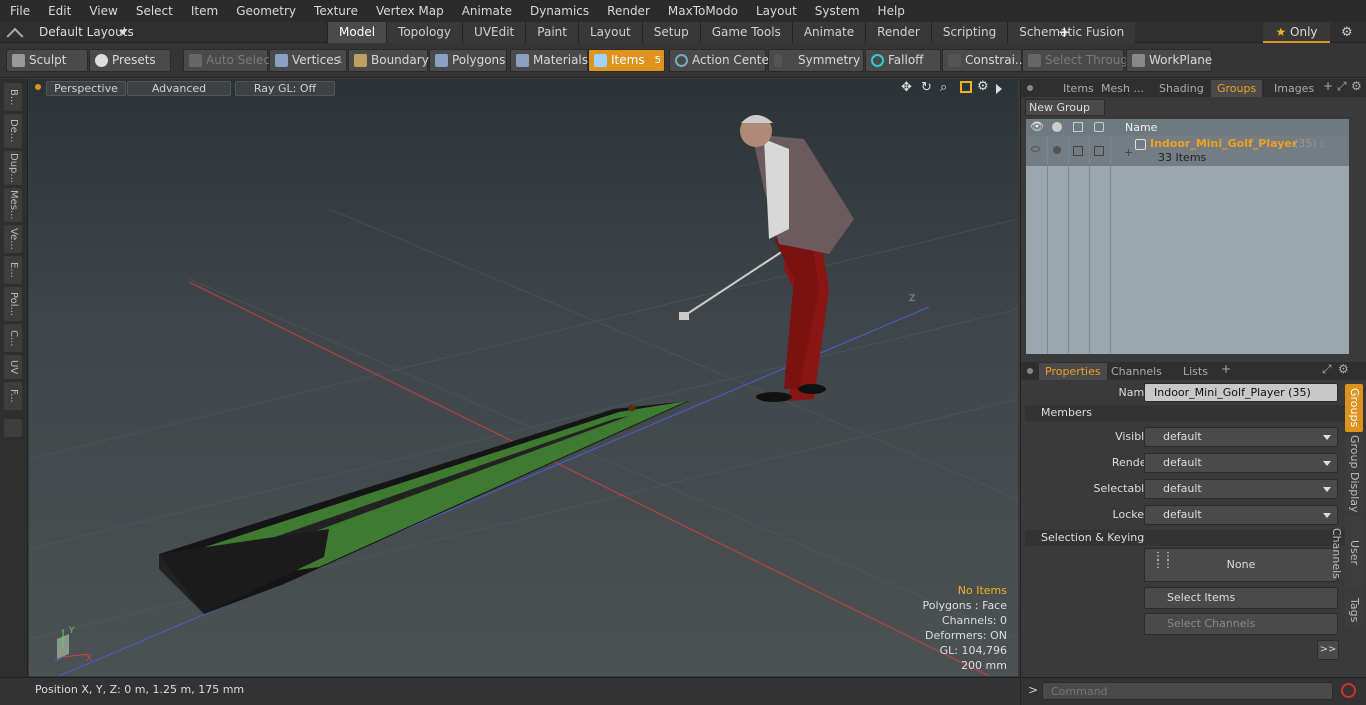  Describe the element at coordinates (1354, 408) in the screenshot. I see `side-tab-groups: Groups` at that location.